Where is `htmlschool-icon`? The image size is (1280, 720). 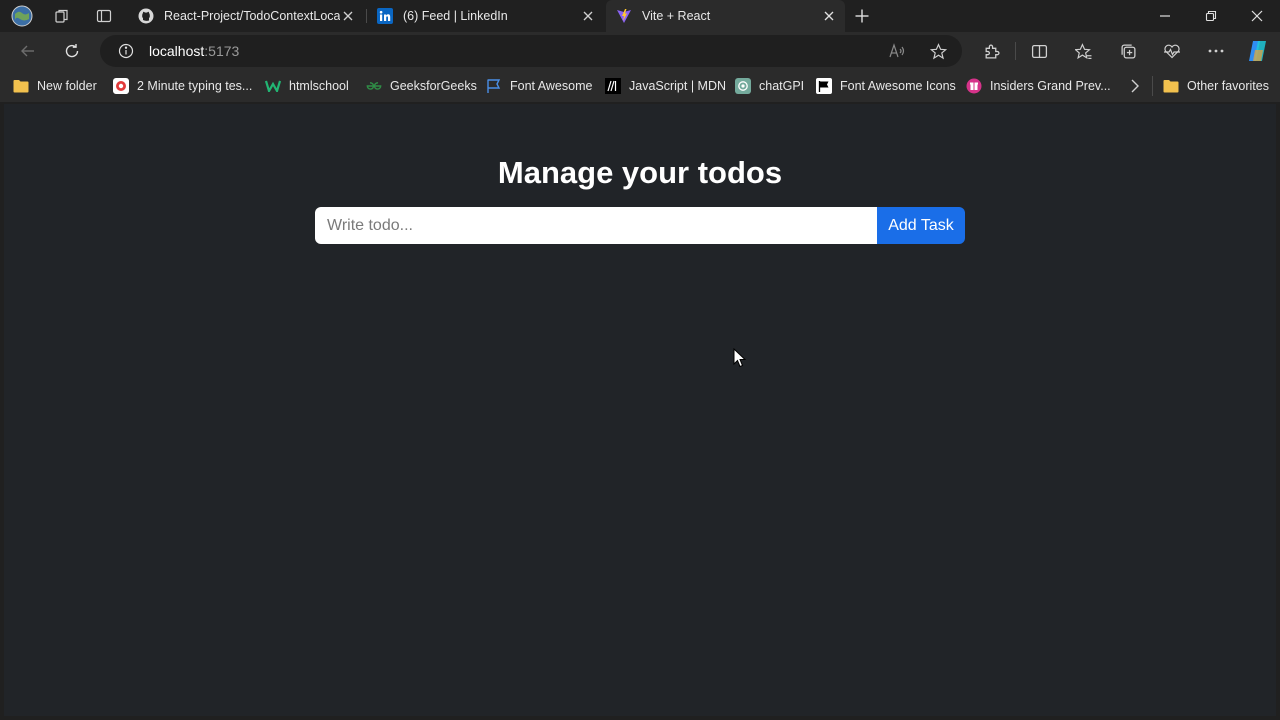 htmlschool-icon is located at coordinates (273, 86).